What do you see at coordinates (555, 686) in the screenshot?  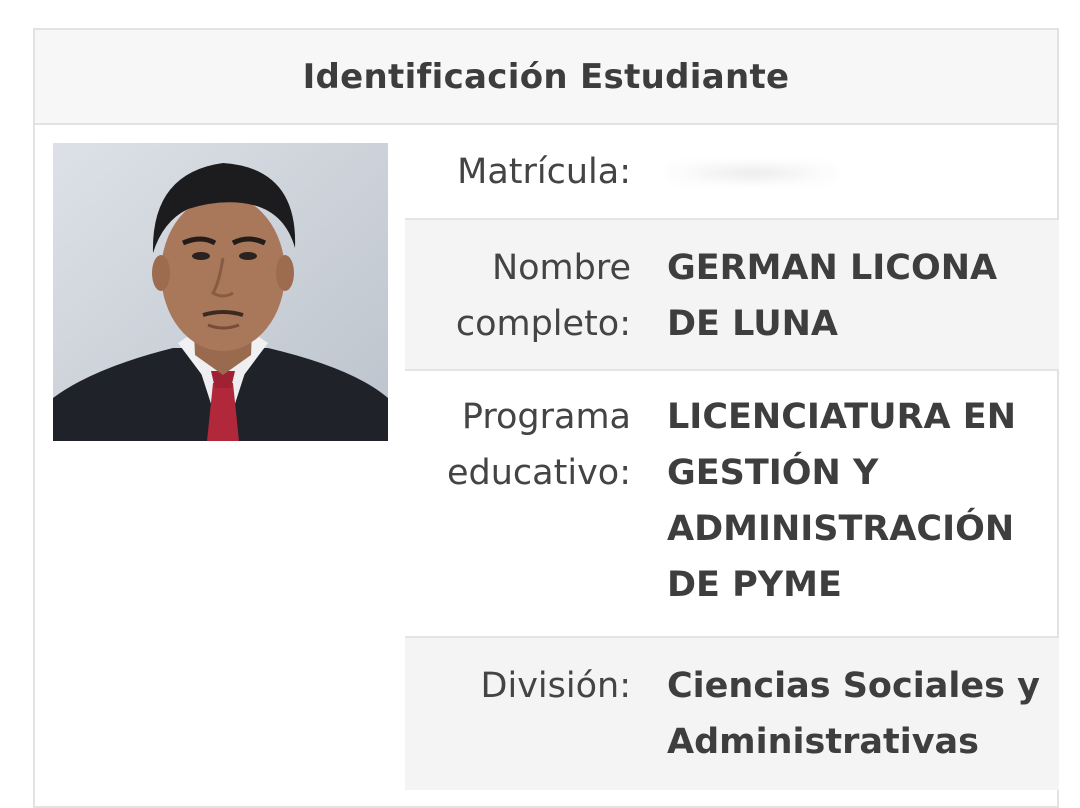 I see `field-label: División:` at bounding box center [555, 686].